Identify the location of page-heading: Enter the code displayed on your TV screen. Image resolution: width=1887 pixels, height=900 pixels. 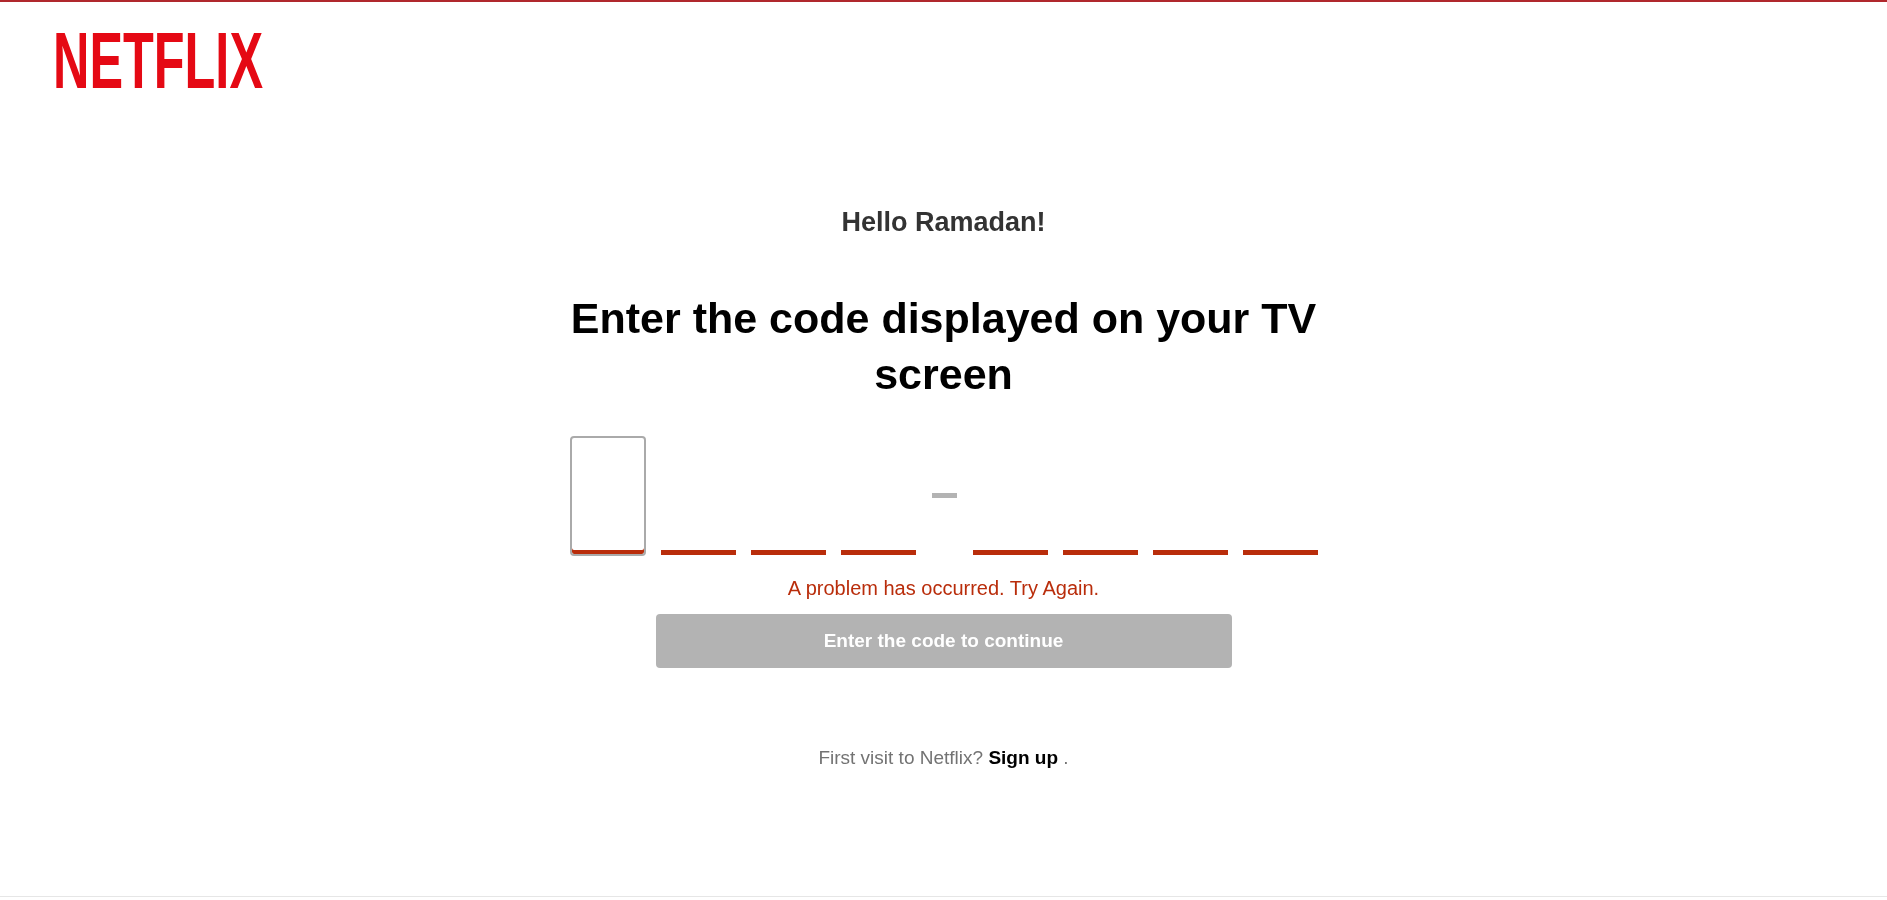
(943, 347).